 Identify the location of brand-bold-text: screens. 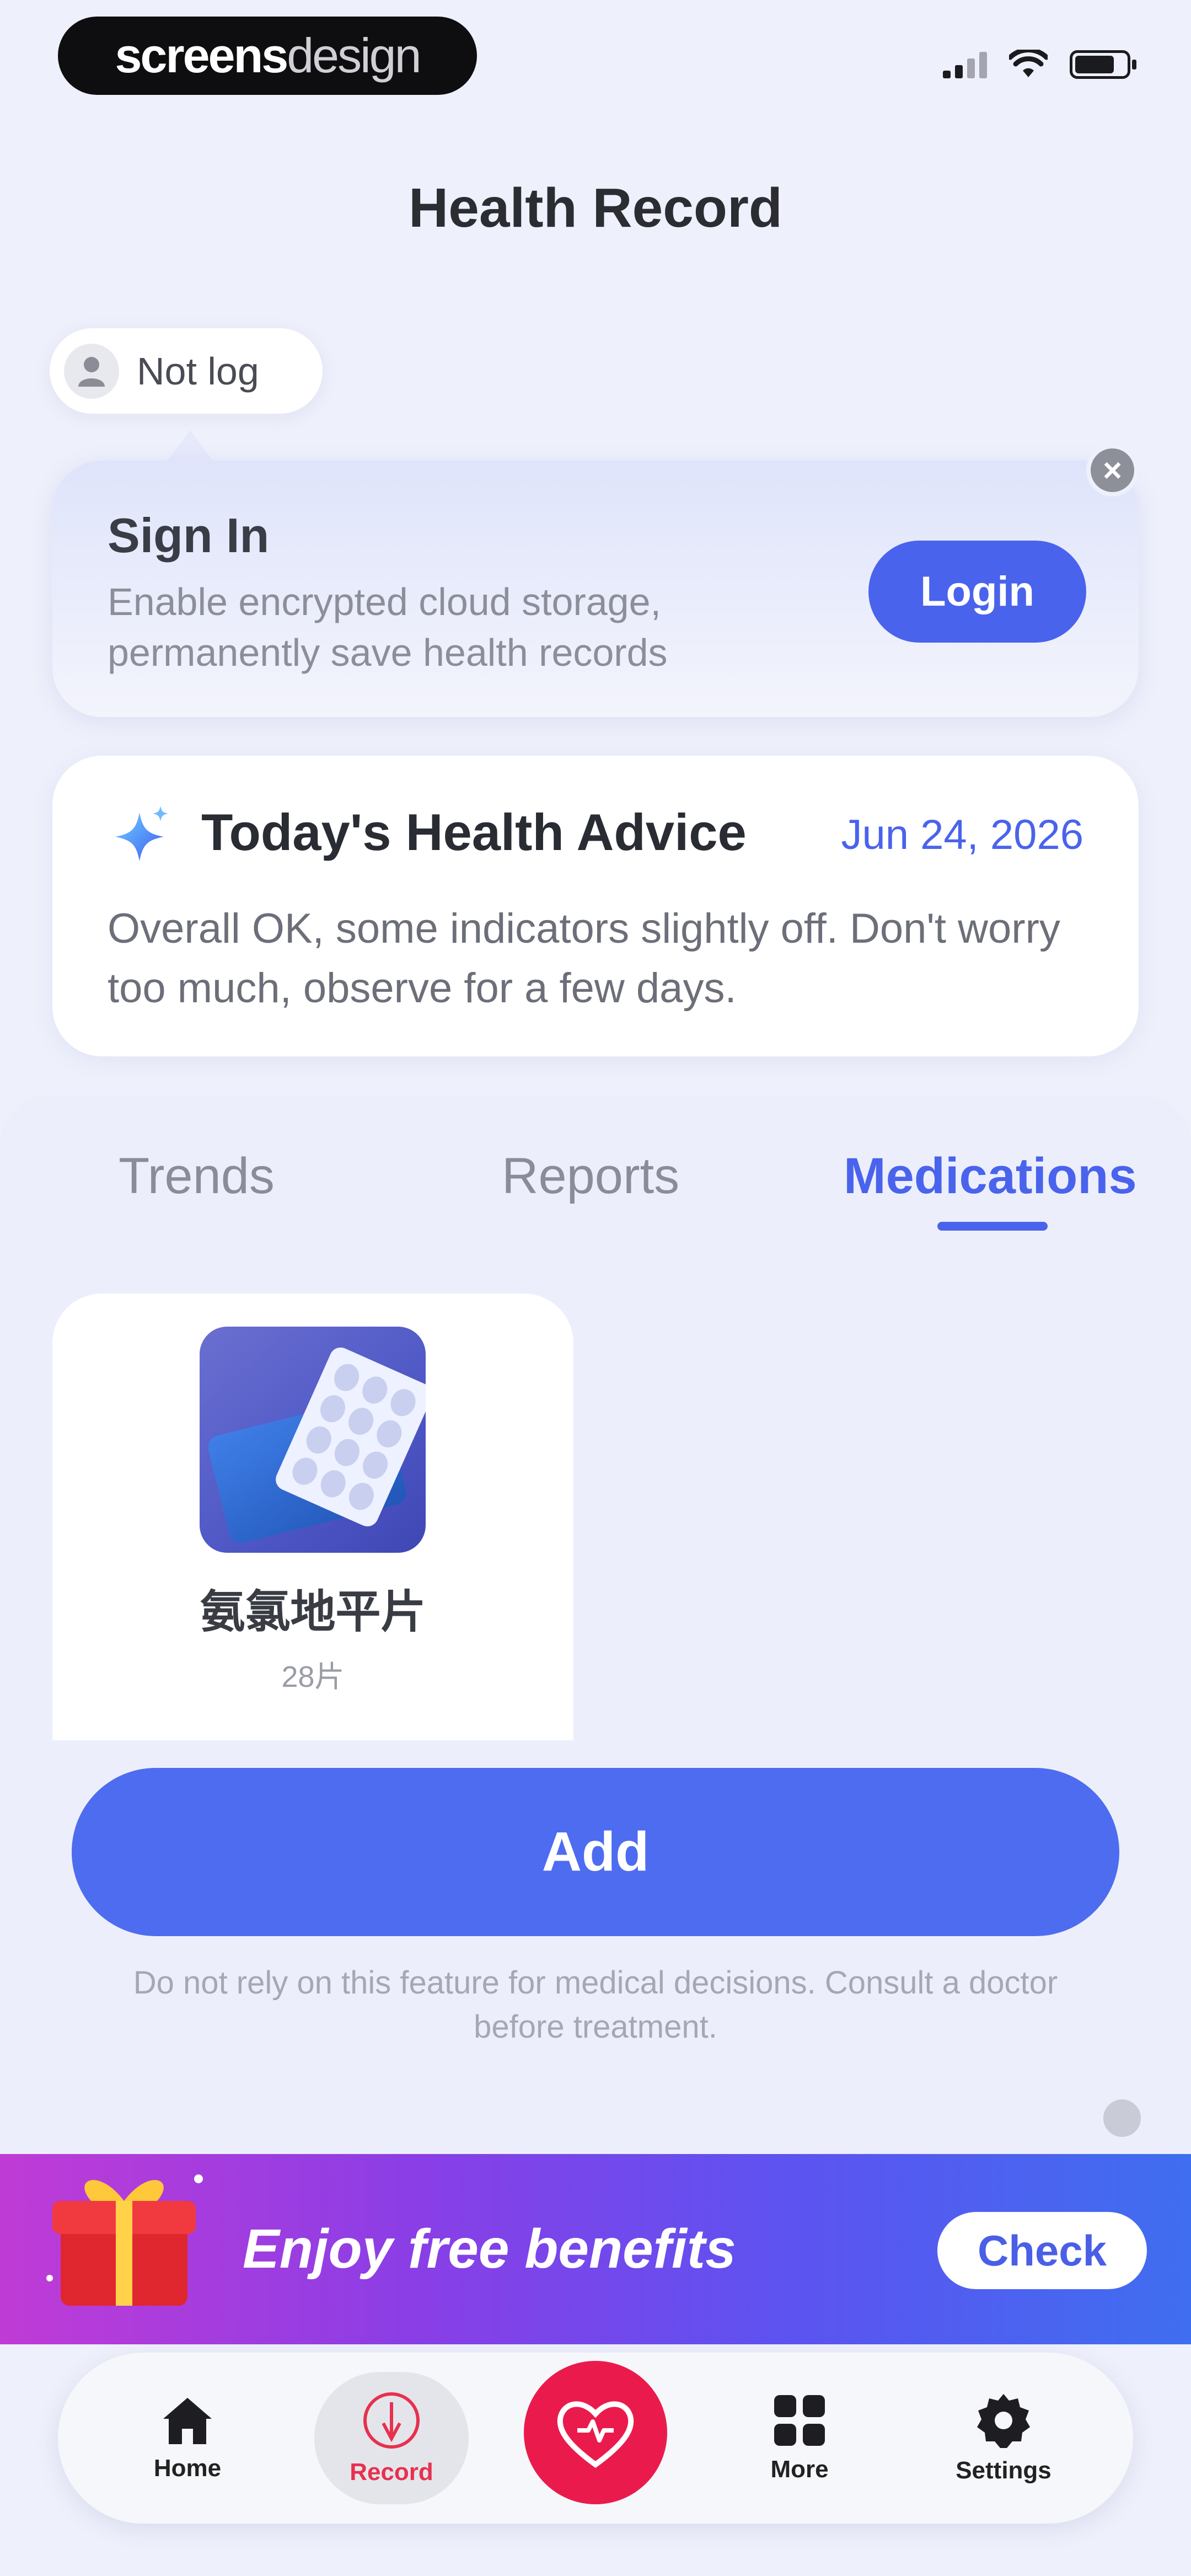
(201, 55).